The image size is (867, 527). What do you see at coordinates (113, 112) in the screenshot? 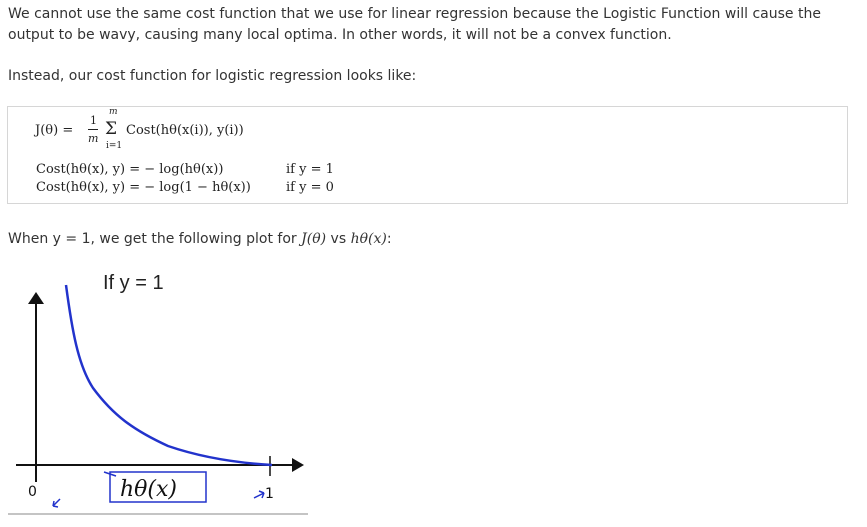
I see `sum-upper: m` at bounding box center [113, 112].